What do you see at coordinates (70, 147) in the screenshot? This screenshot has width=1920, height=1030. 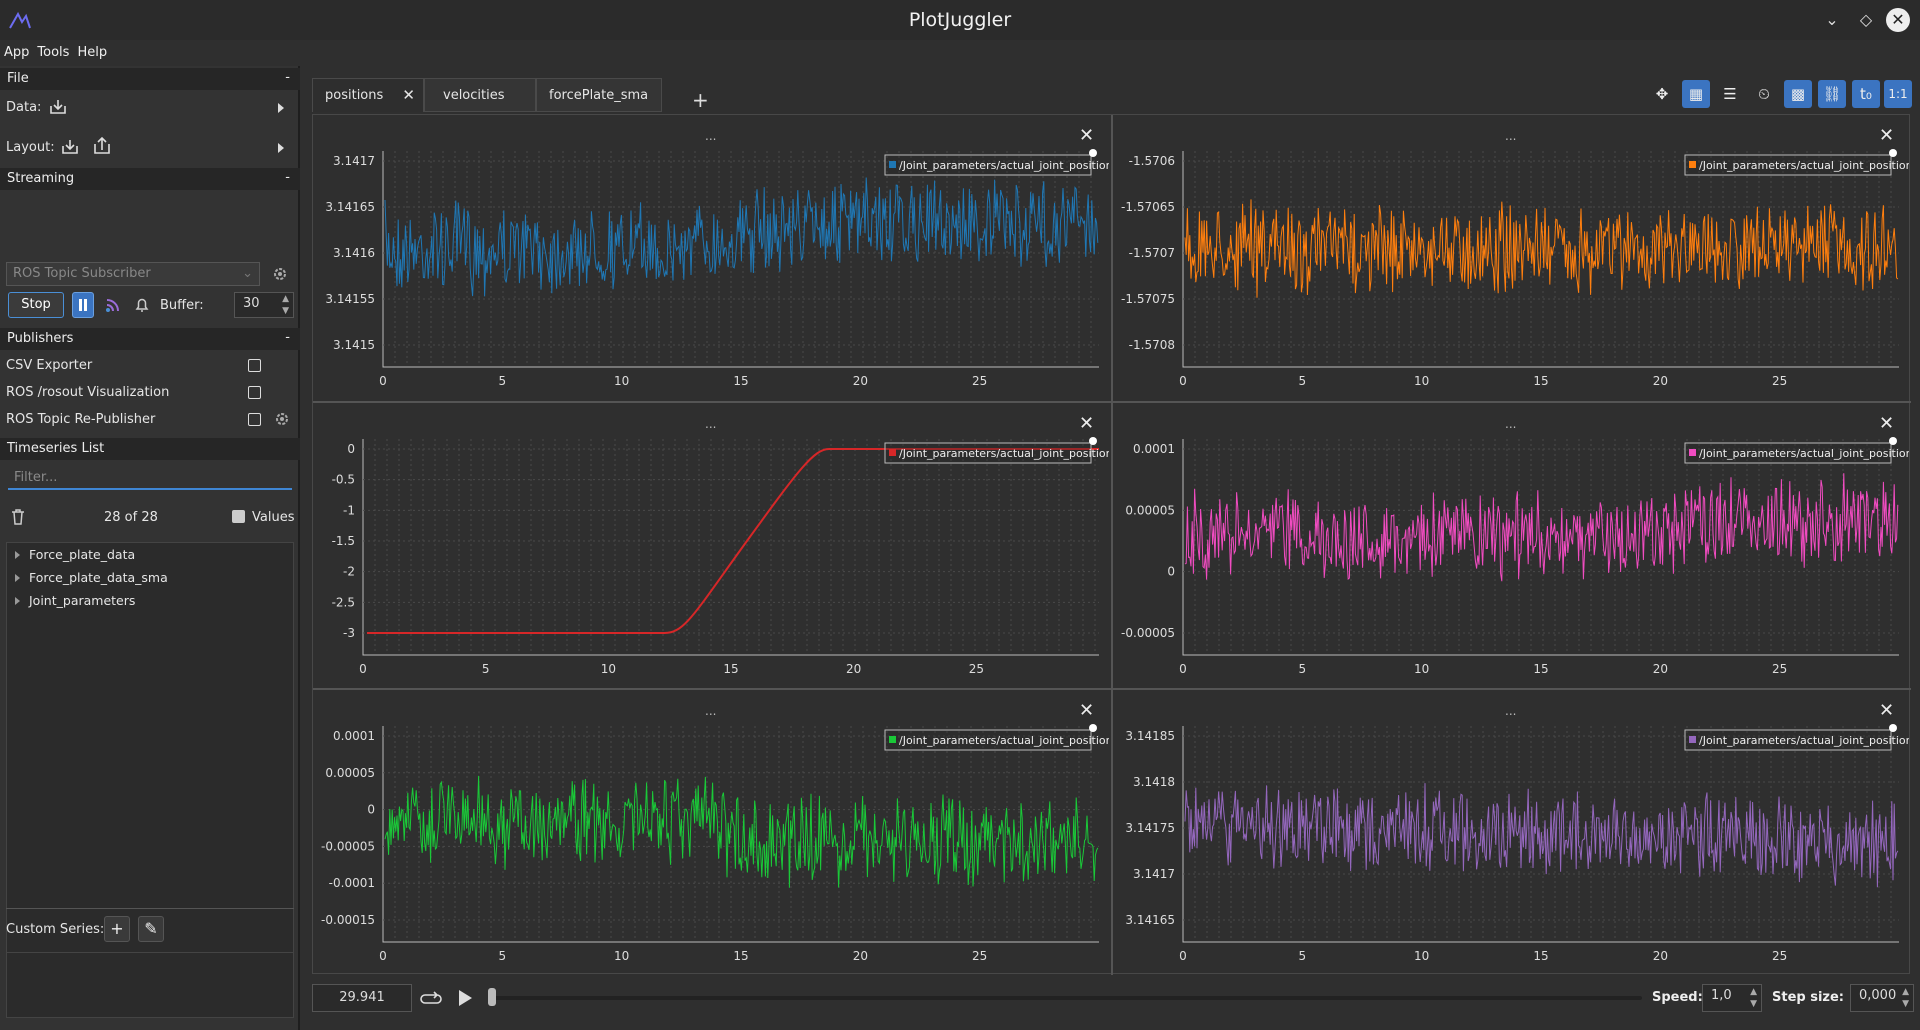 I see `load-layout-icon` at bounding box center [70, 147].